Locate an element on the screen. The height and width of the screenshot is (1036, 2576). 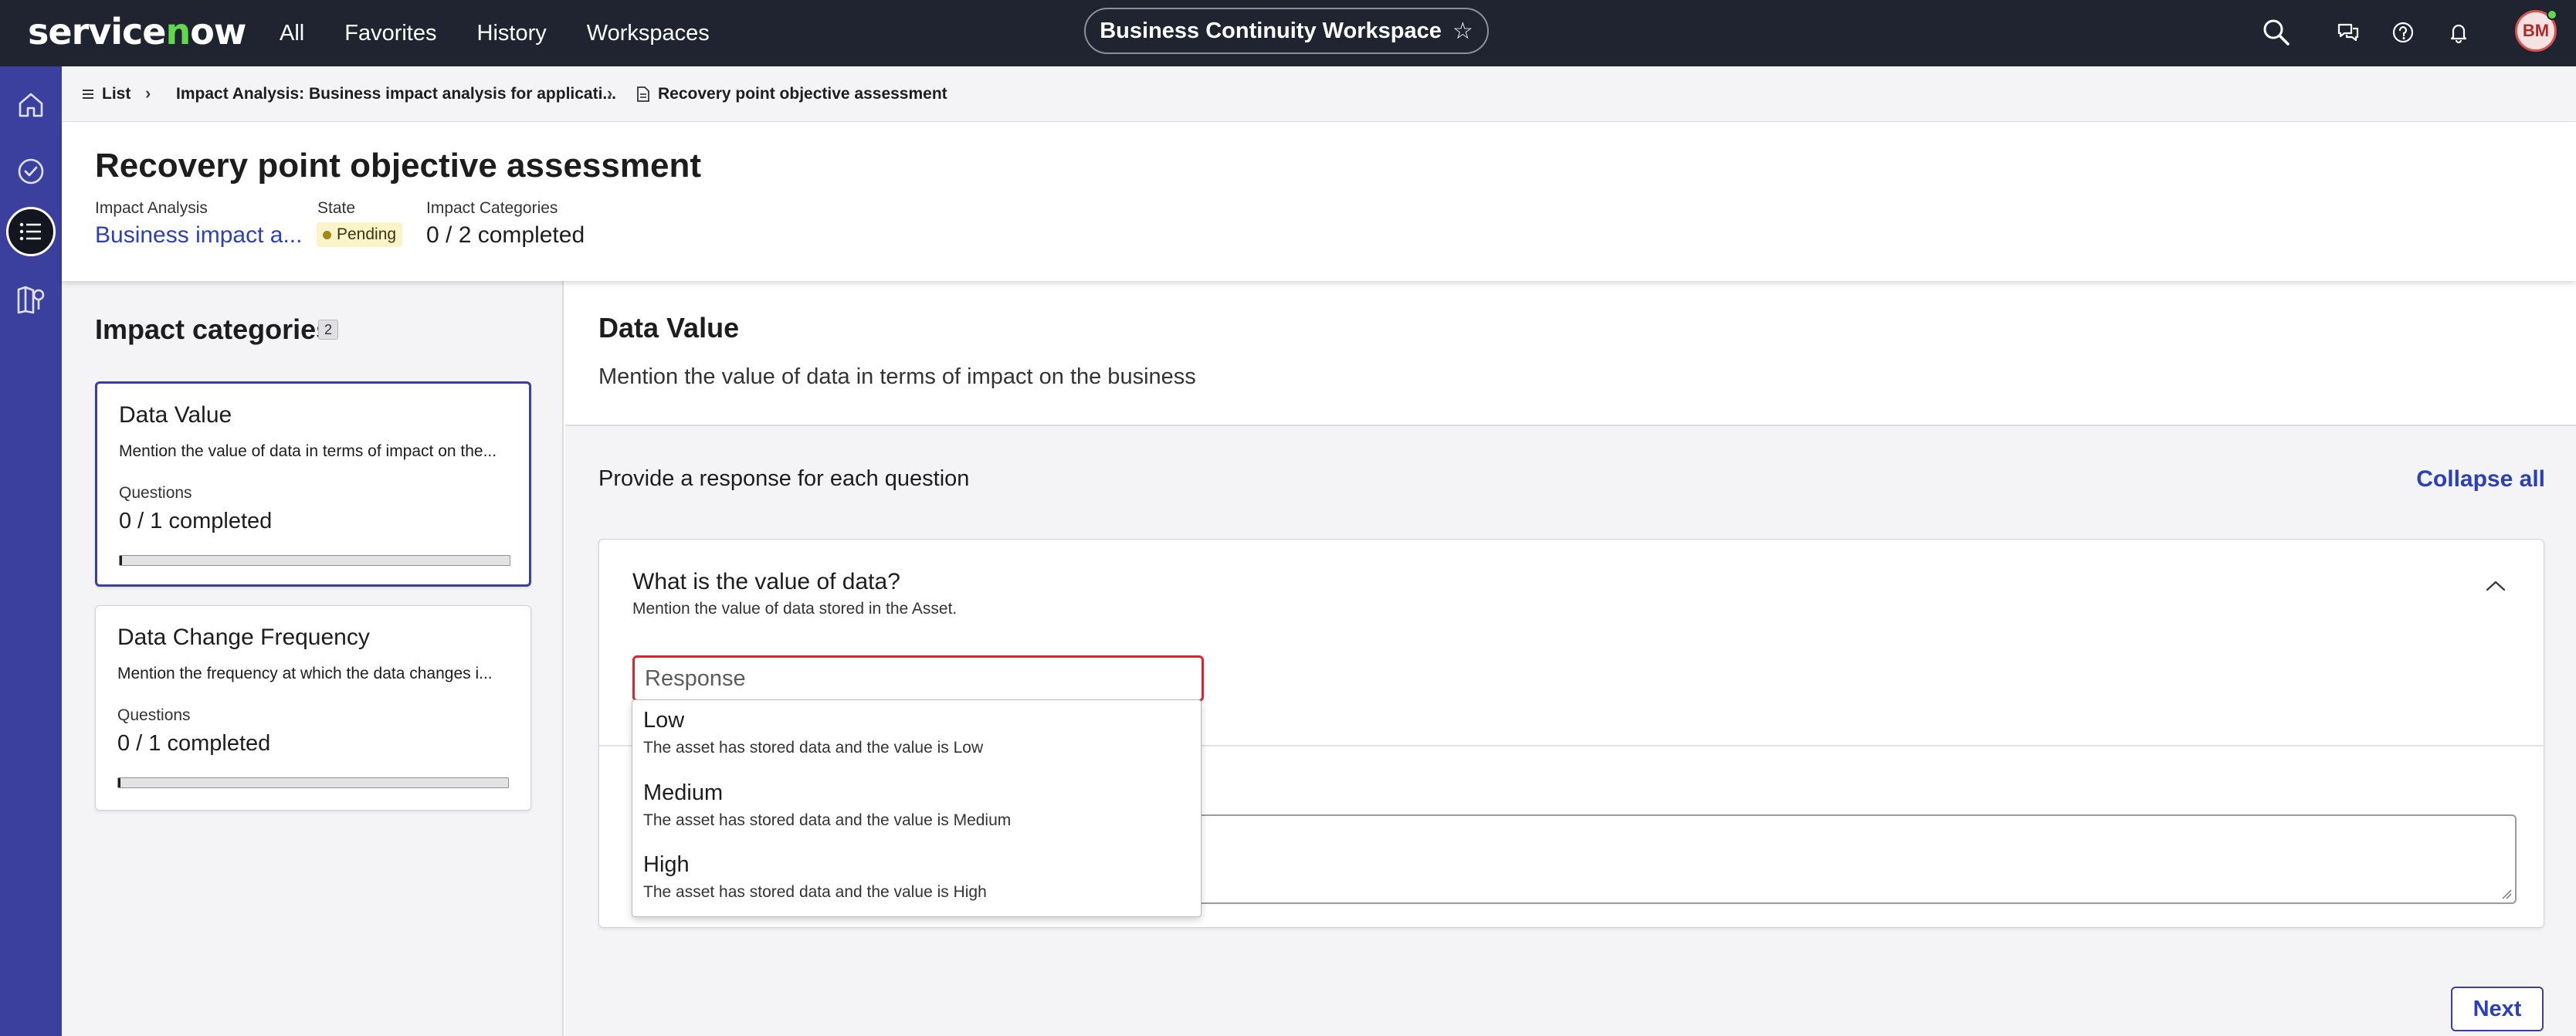
breadcrumb-list: List is located at coordinates (106, 94).